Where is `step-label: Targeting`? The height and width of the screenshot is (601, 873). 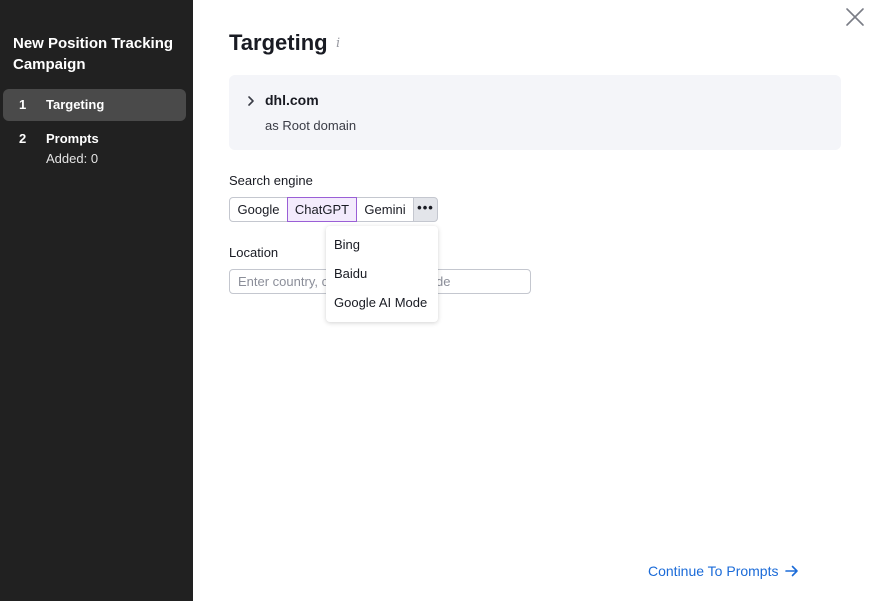 step-label: Targeting is located at coordinates (75, 104).